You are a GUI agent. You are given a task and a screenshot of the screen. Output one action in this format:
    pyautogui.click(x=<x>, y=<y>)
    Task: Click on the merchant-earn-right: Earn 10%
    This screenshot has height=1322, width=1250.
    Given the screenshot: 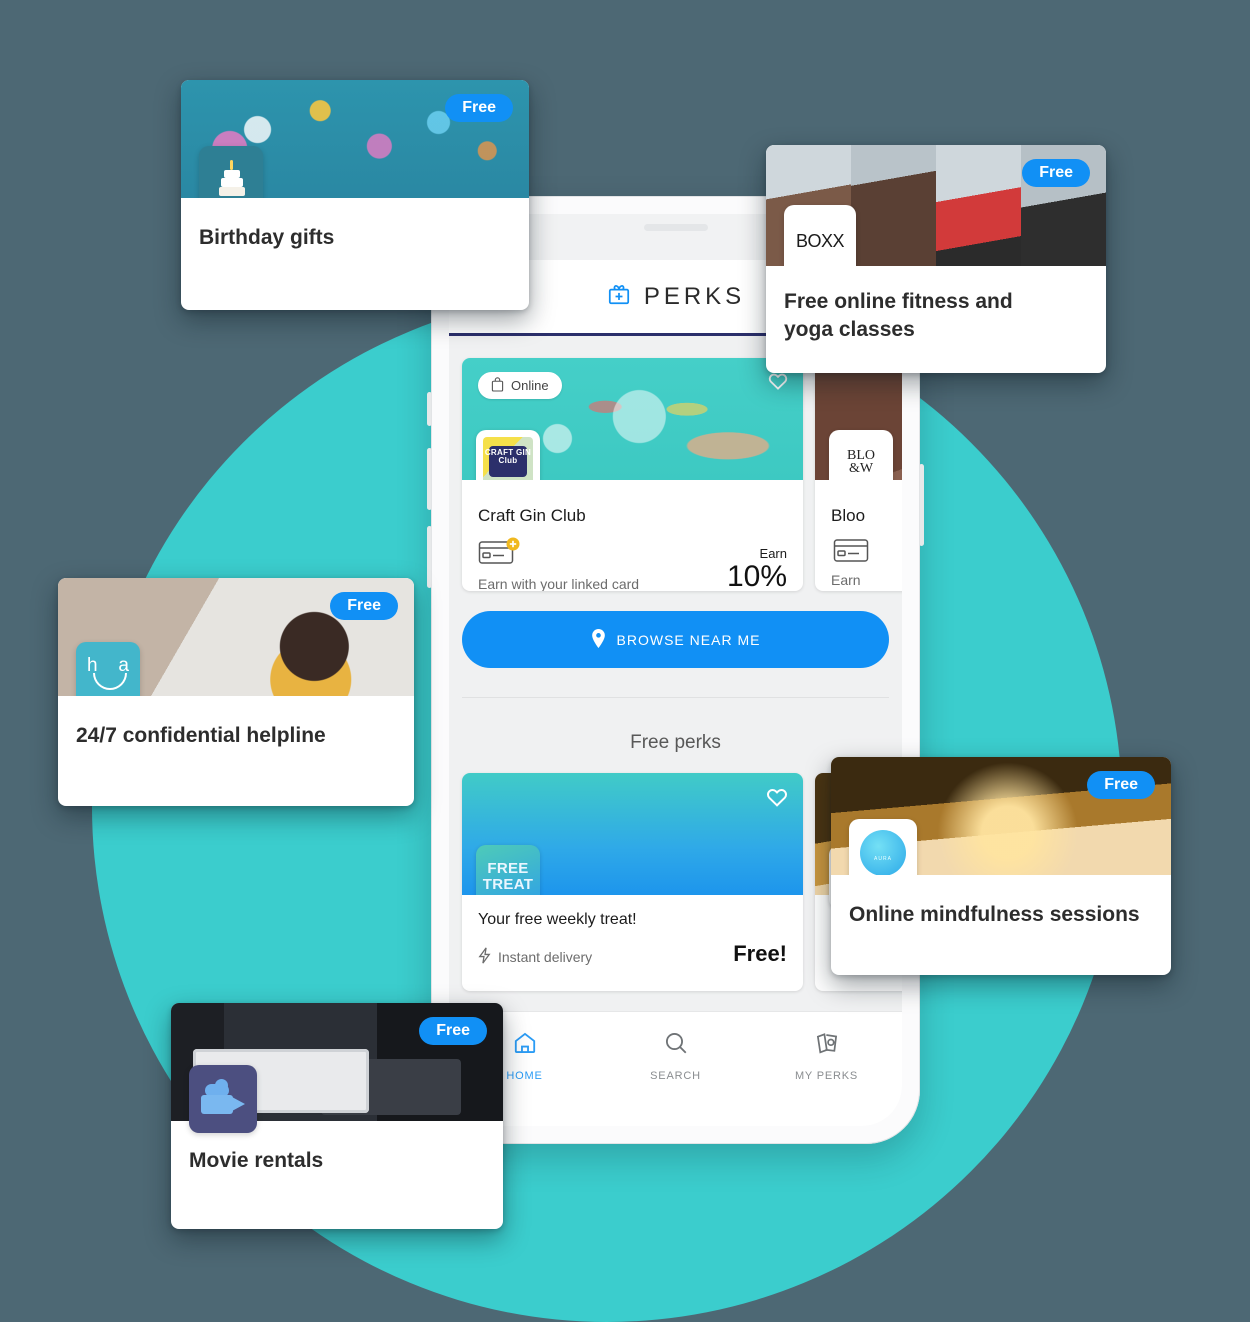 What is the action you would take?
    pyautogui.click(x=757, y=568)
    